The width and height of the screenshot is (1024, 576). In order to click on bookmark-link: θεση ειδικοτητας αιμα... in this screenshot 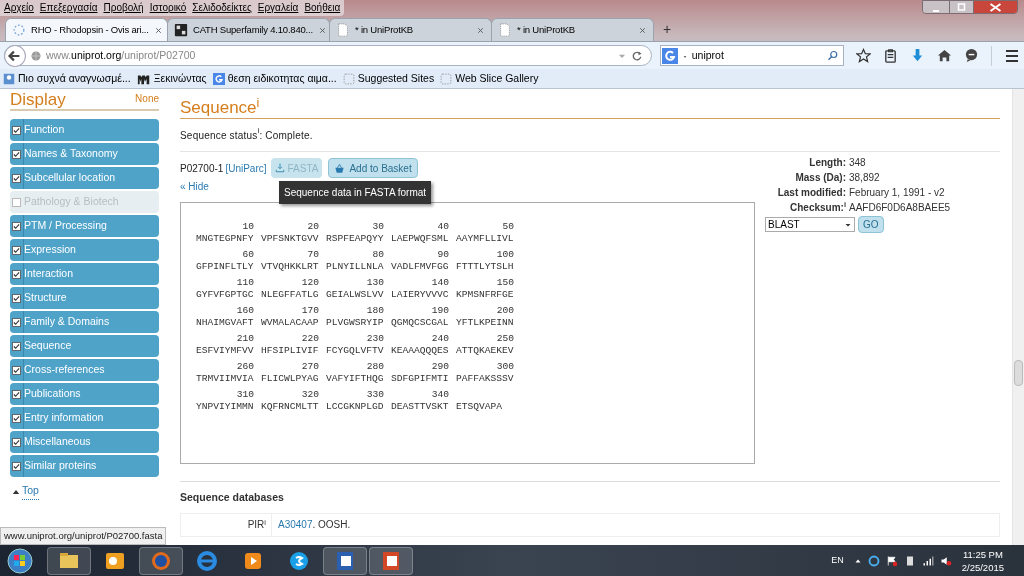, I will do `click(282, 78)`.